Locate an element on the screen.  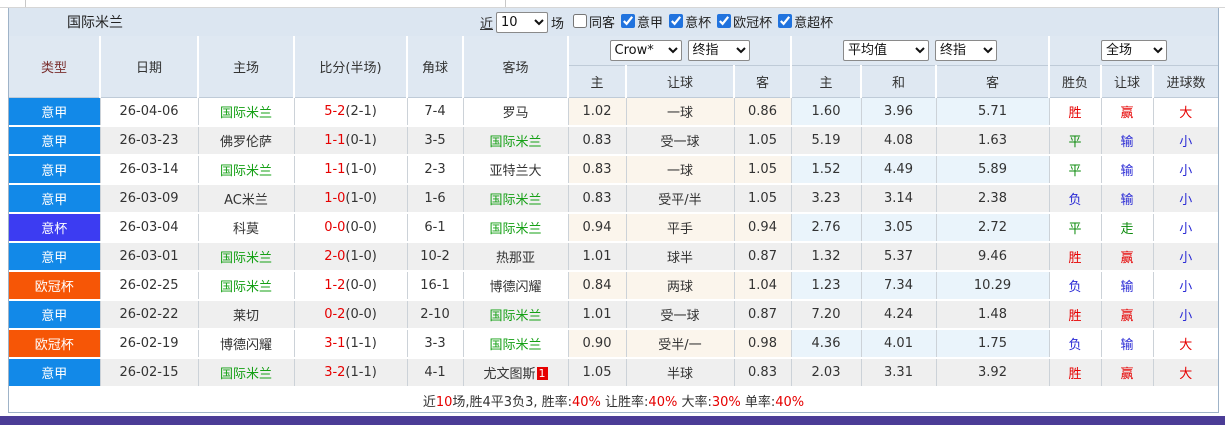
avg-away: 3.92 is located at coordinates (993, 373).